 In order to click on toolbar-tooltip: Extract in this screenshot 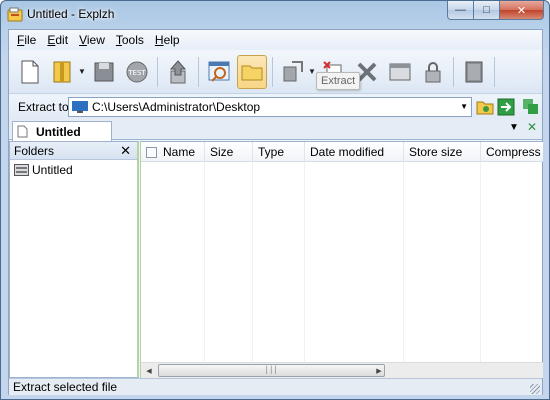, I will do `click(338, 81)`.